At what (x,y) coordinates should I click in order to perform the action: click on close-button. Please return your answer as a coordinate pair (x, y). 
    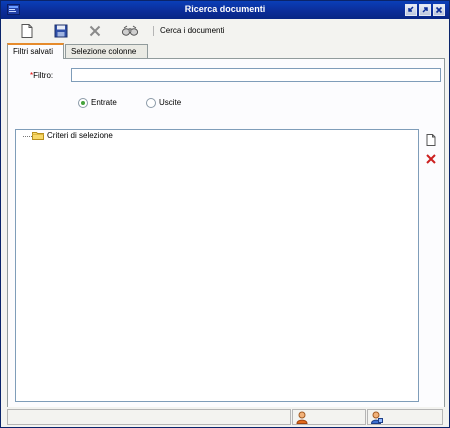
    Looking at the image, I should click on (439, 10).